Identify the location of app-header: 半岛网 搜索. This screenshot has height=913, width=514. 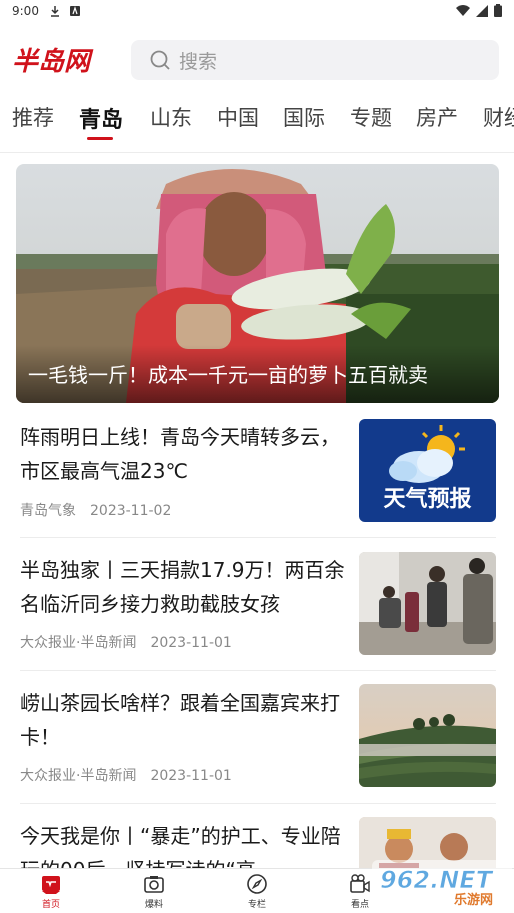
(257, 60).